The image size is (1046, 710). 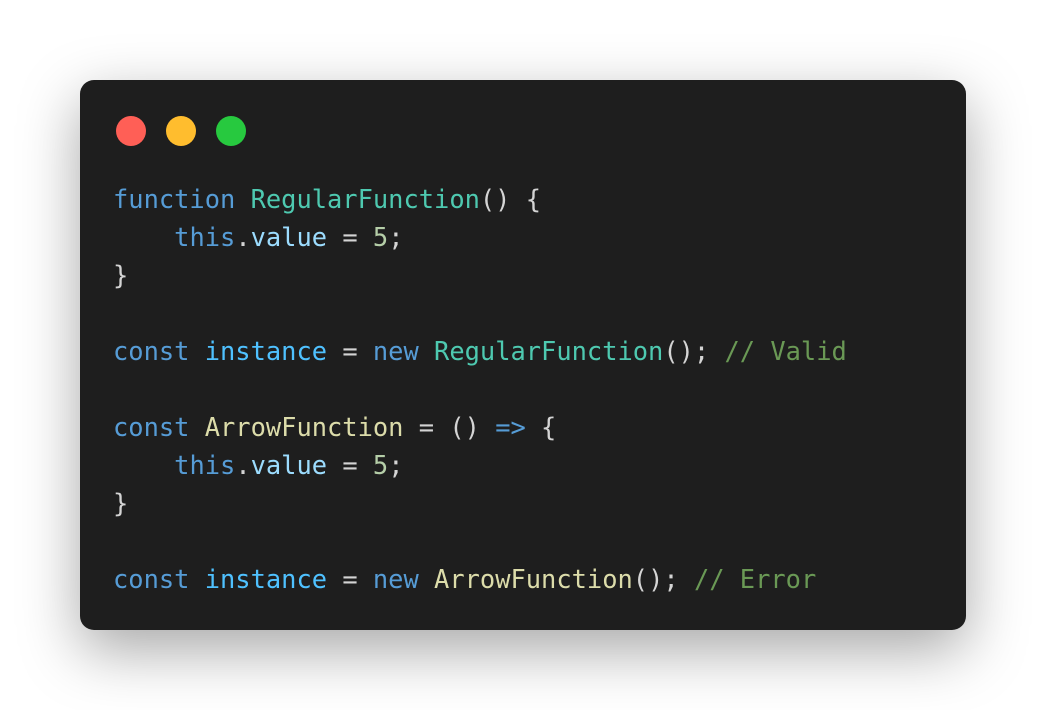 What do you see at coordinates (510, 199) in the screenshot?
I see `code-token-plain: () {` at bounding box center [510, 199].